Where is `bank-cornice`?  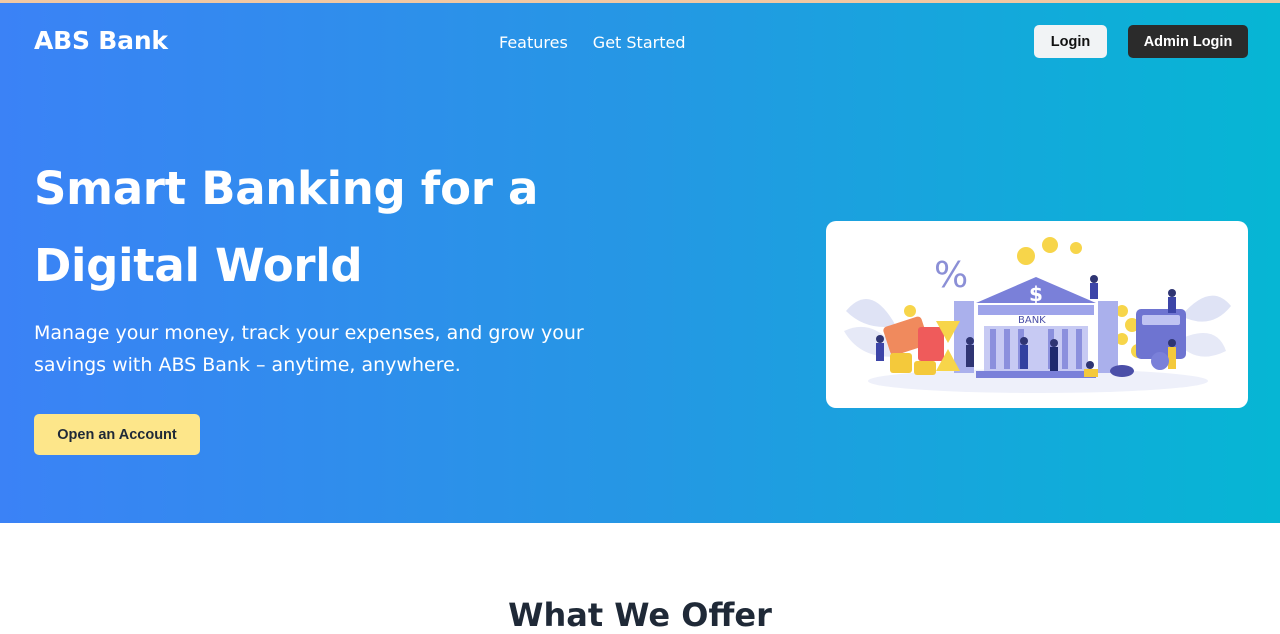
bank-cornice is located at coordinates (1036, 310).